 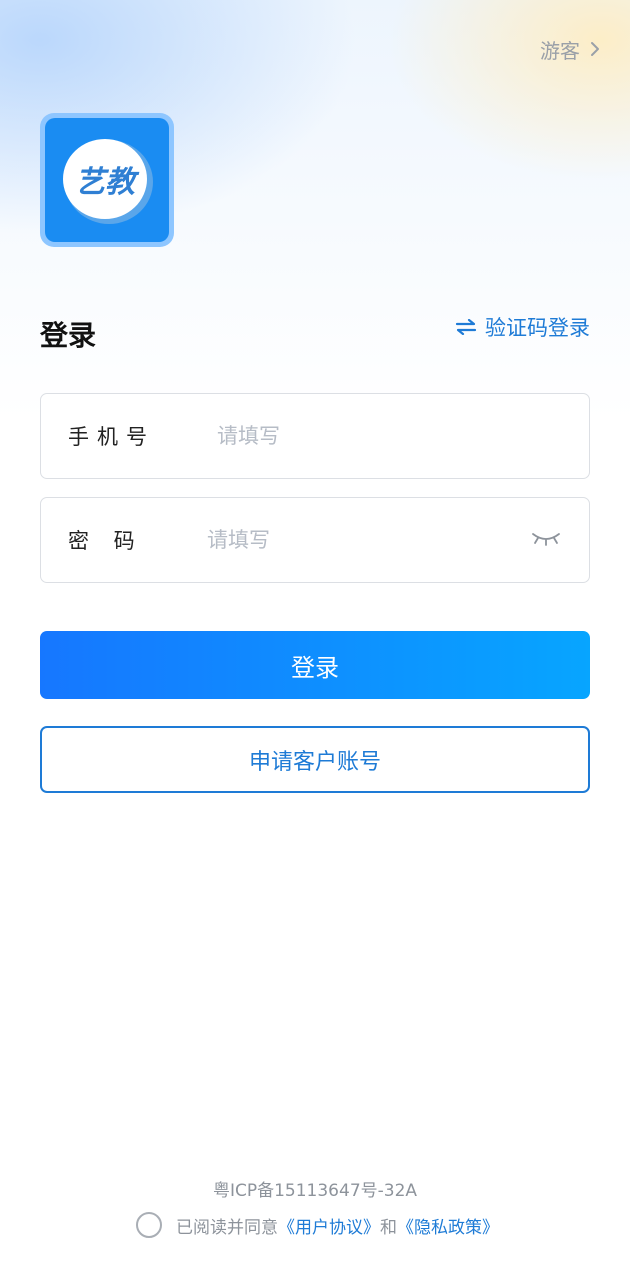 What do you see at coordinates (227, 1227) in the screenshot?
I see `agree-prefix: 已阅读并同意` at bounding box center [227, 1227].